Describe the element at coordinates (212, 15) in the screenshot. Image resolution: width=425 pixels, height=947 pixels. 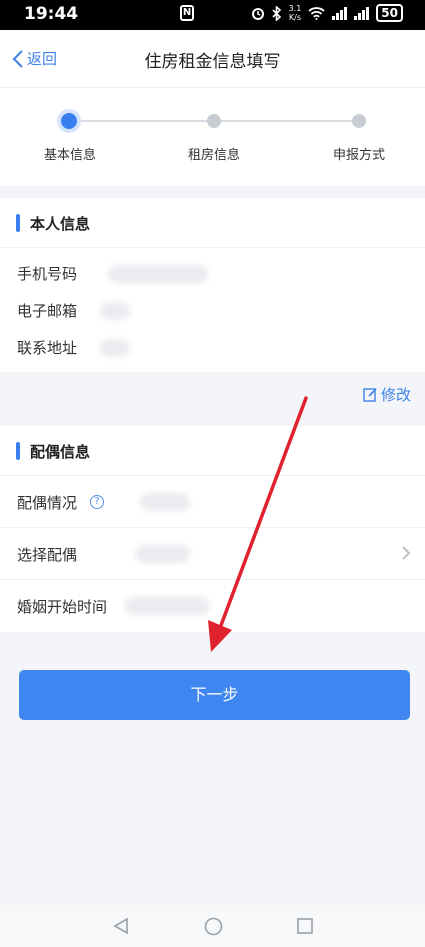
I see `status-bar: 19:44 N 3.1 K/s 50` at that location.